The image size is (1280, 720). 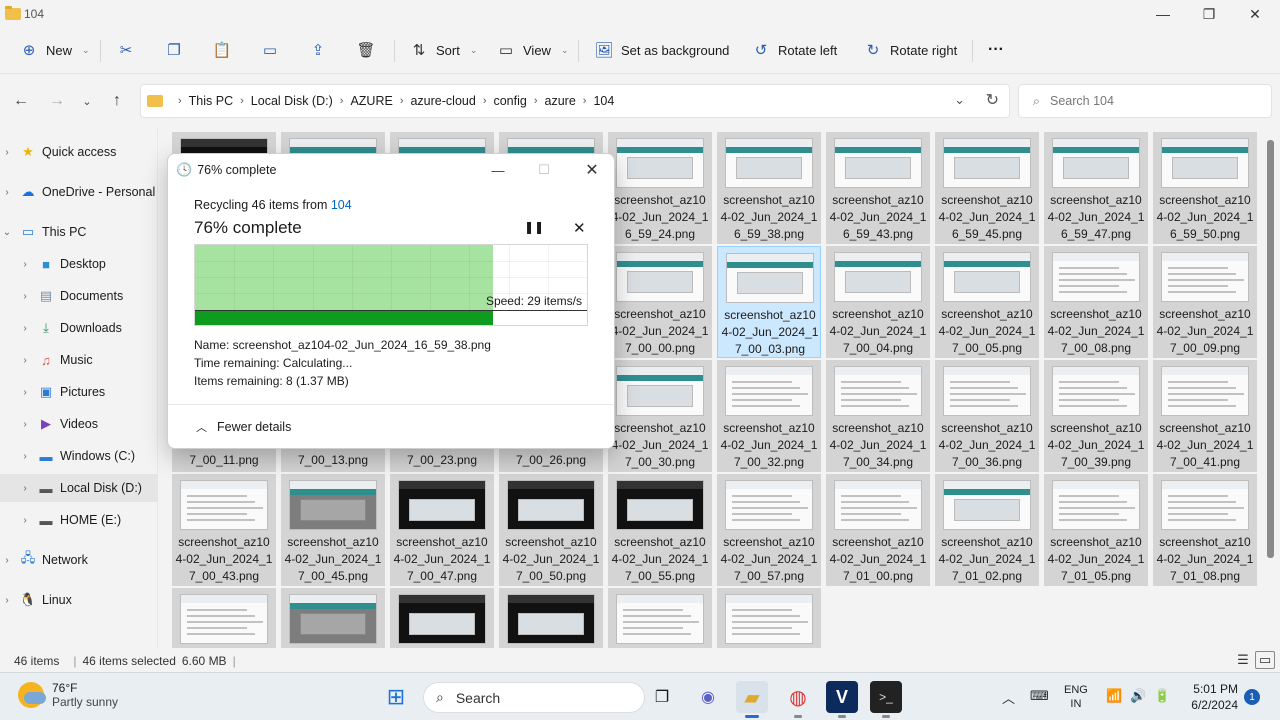 I want to click on file-explorer-app: ▰, so click(x=752, y=699).